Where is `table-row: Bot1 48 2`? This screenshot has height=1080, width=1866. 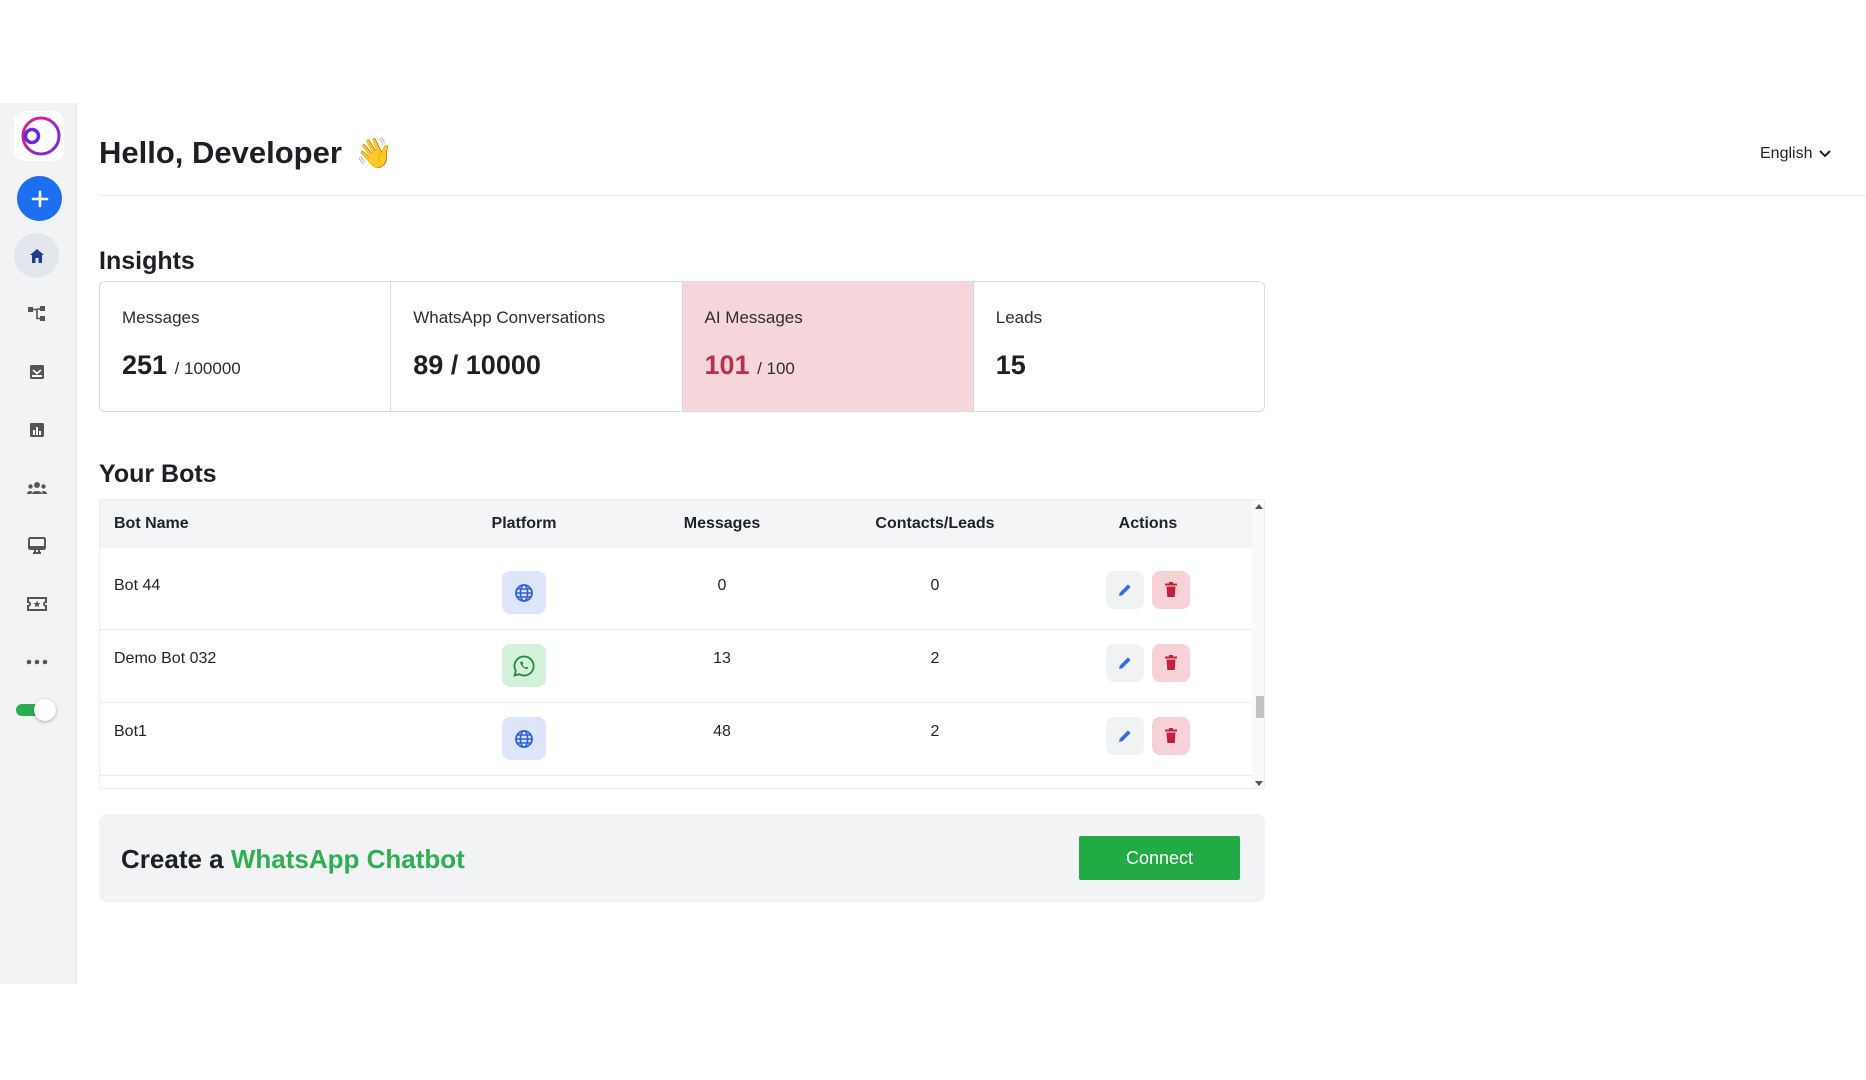
table-row: Bot1 48 2 is located at coordinates (676, 739).